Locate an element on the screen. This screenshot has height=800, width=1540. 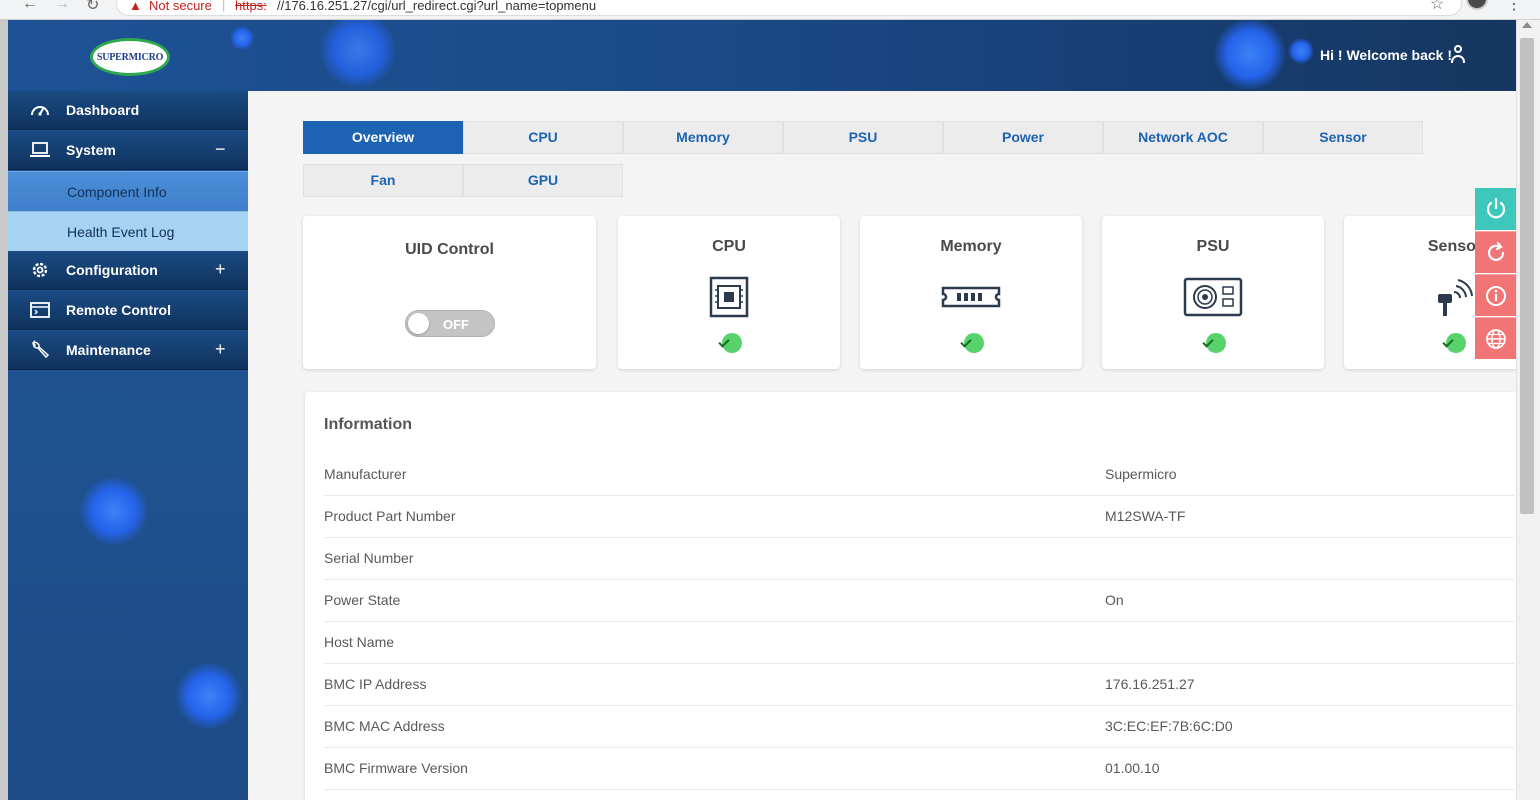
psu-status-card: PSU is located at coordinates (1213, 292).